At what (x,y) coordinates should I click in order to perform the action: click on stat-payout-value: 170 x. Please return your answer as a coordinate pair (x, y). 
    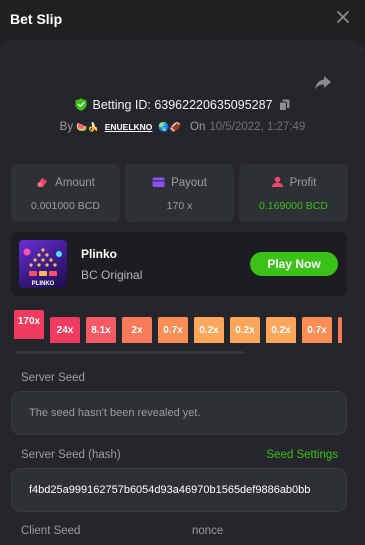
    Looking at the image, I should click on (179, 206).